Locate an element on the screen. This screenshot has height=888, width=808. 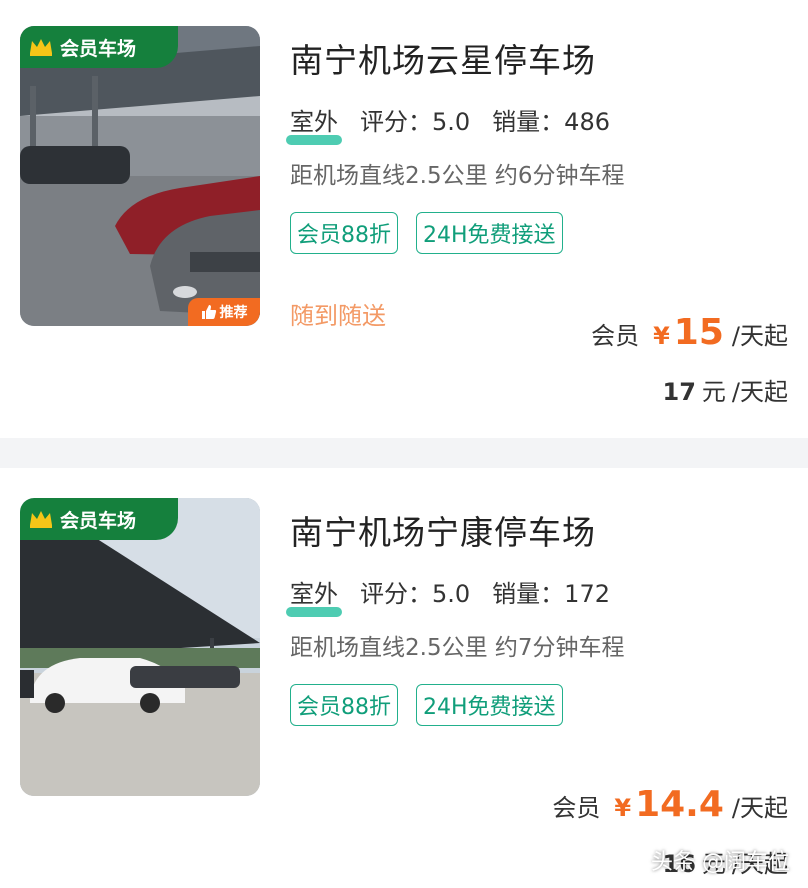
distance-info: 距机场直线2.5公里 约7分钟车程 is located at coordinates (457, 648).